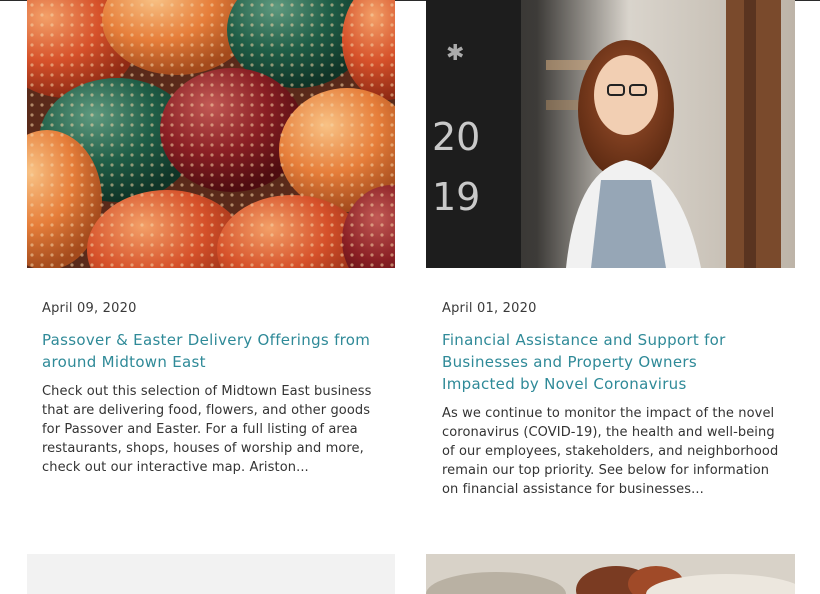 This screenshot has height=594, width=820. I want to click on post-date: April 01, 2020, so click(489, 308).